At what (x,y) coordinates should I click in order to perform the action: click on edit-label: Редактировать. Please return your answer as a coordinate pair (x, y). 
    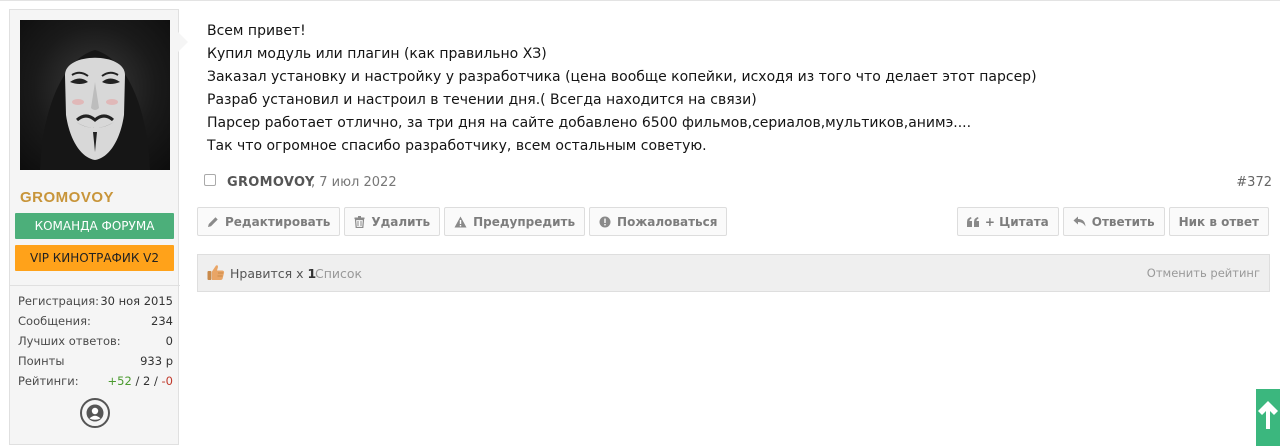
    Looking at the image, I should click on (278, 221).